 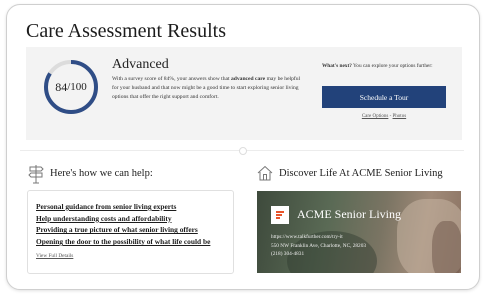 What do you see at coordinates (61, 86) in the screenshot?
I see `score-value: 84` at bounding box center [61, 86].